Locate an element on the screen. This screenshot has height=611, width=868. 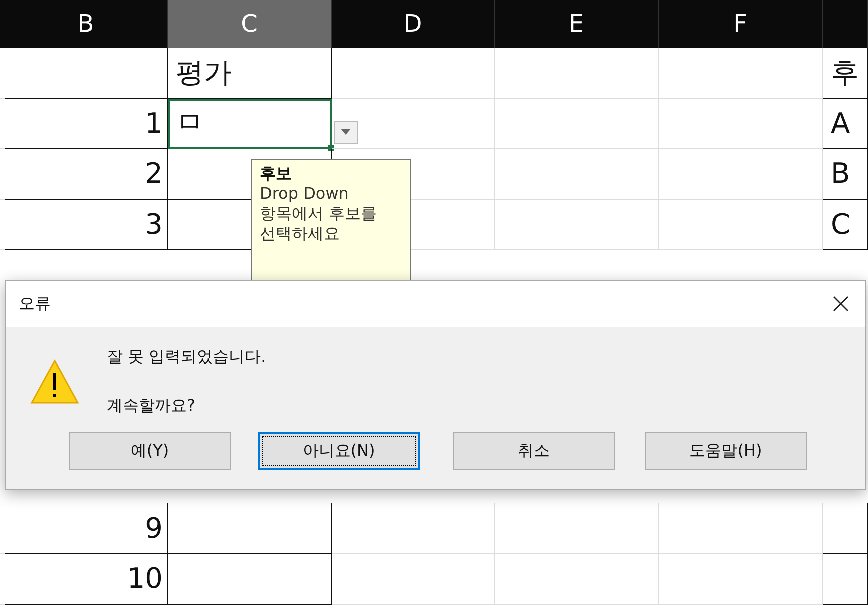
dropdown-button is located at coordinates (346, 132).